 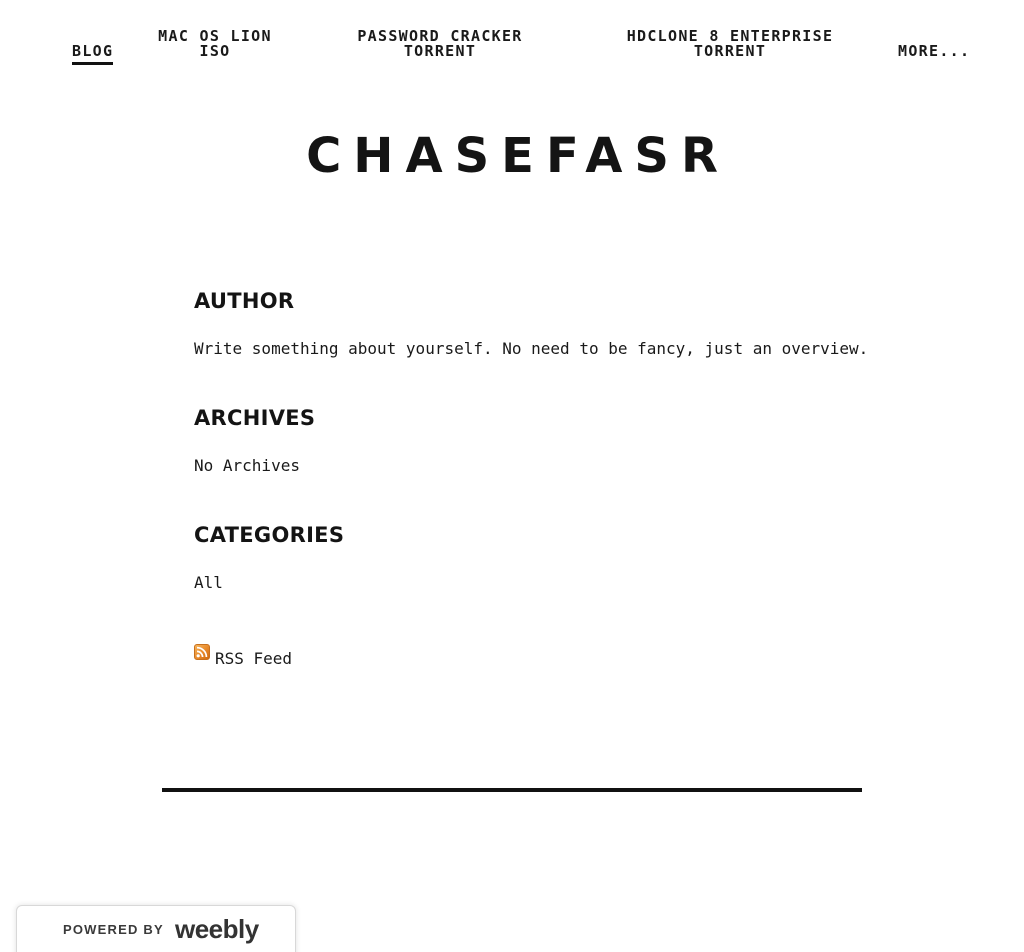 I want to click on rss-feed-link: RSS Feed, so click(x=243, y=656).